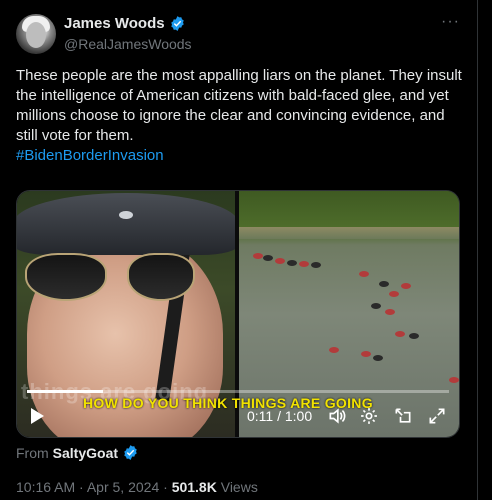 This screenshot has height=500, width=492. I want to click on bike-helmet, so click(126, 224).